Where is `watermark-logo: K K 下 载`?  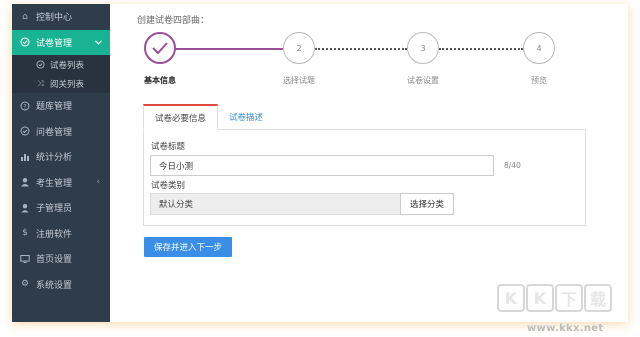 watermark-logo: K K 下 载 is located at coordinates (554, 298).